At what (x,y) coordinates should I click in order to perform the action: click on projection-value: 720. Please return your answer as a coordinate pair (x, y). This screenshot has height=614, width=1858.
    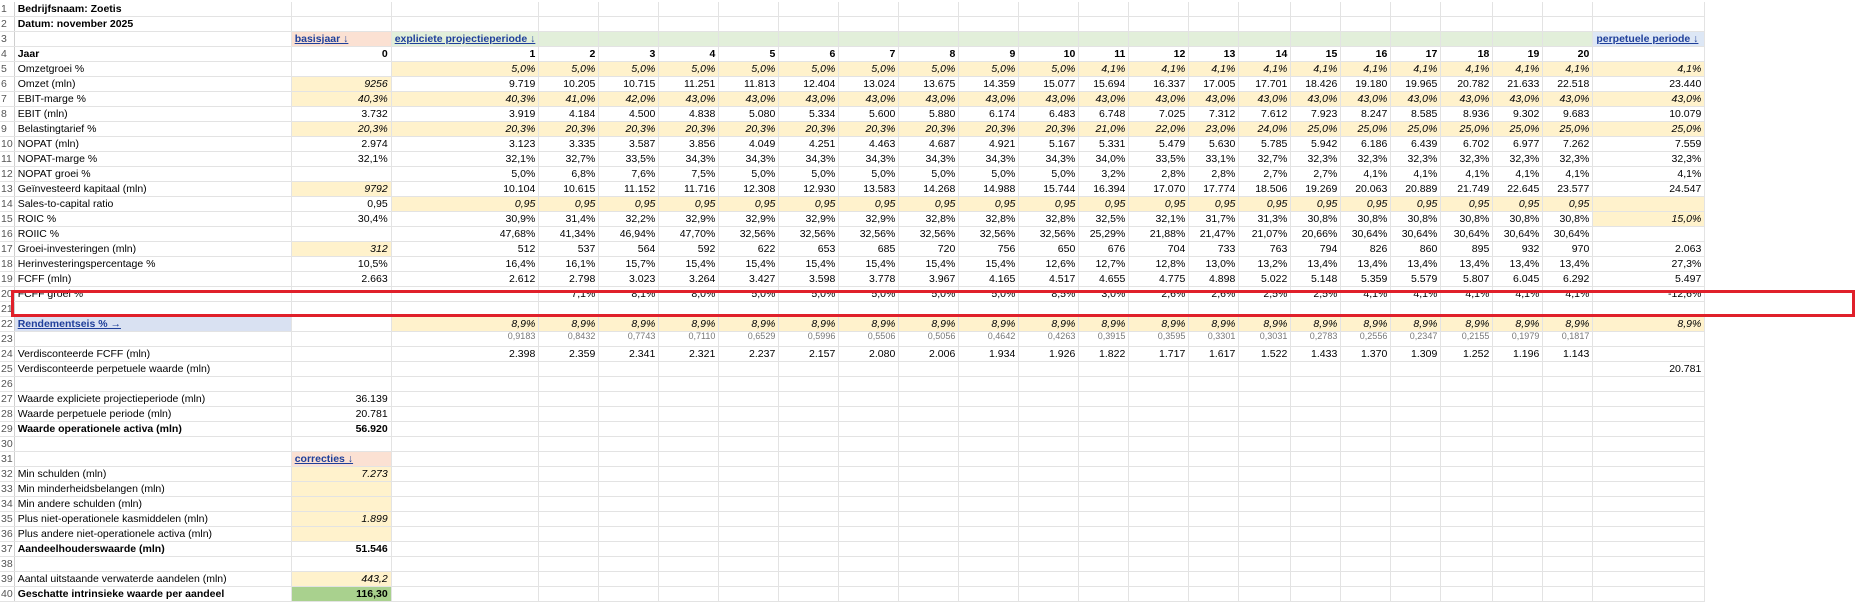
    Looking at the image, I should click on (929, 249).